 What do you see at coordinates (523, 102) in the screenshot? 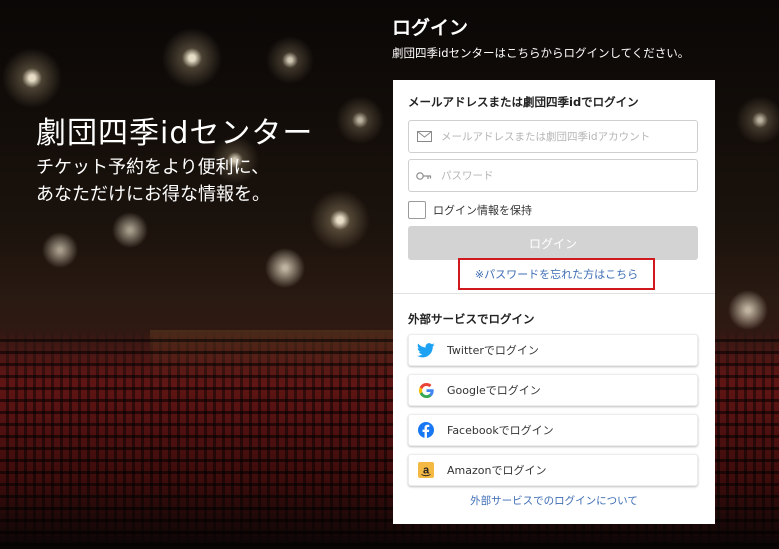
I see `email-login-section-title: メールアドレスまたは劇団四季idでログイン` at bounding box center [523, 102].